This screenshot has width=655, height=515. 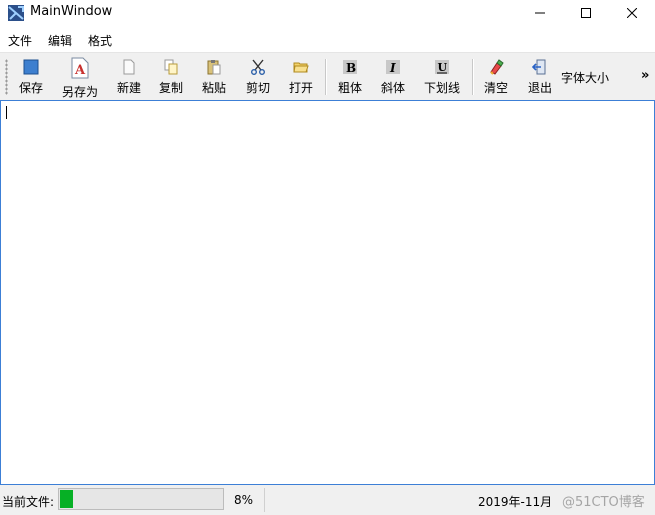 I want to click on open-folder-icon, so click(x=301, y=67).